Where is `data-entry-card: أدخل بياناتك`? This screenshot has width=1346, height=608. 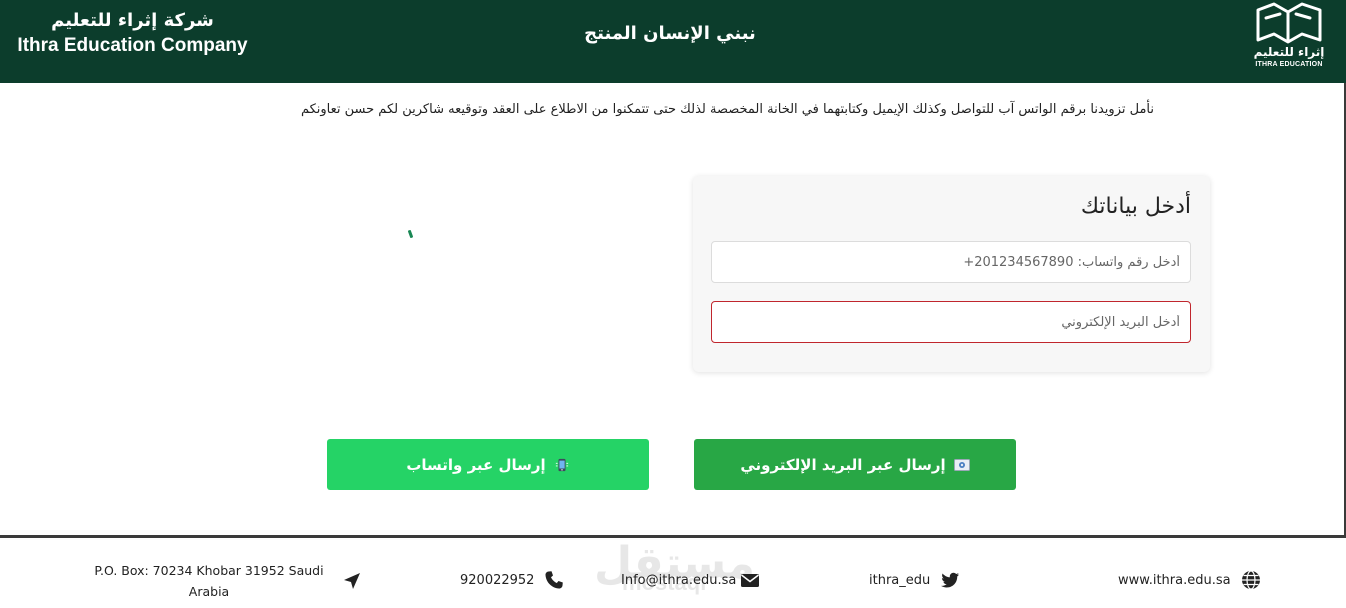
data-entry-card: أدخل بياناتك is located at coordinates (951, 274).